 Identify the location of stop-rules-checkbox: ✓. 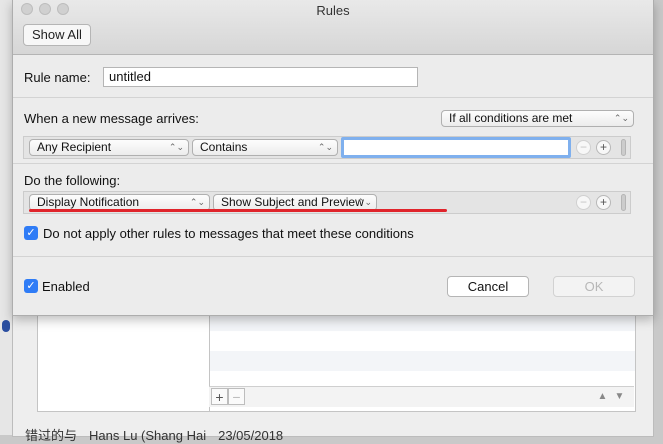
(31, 233).